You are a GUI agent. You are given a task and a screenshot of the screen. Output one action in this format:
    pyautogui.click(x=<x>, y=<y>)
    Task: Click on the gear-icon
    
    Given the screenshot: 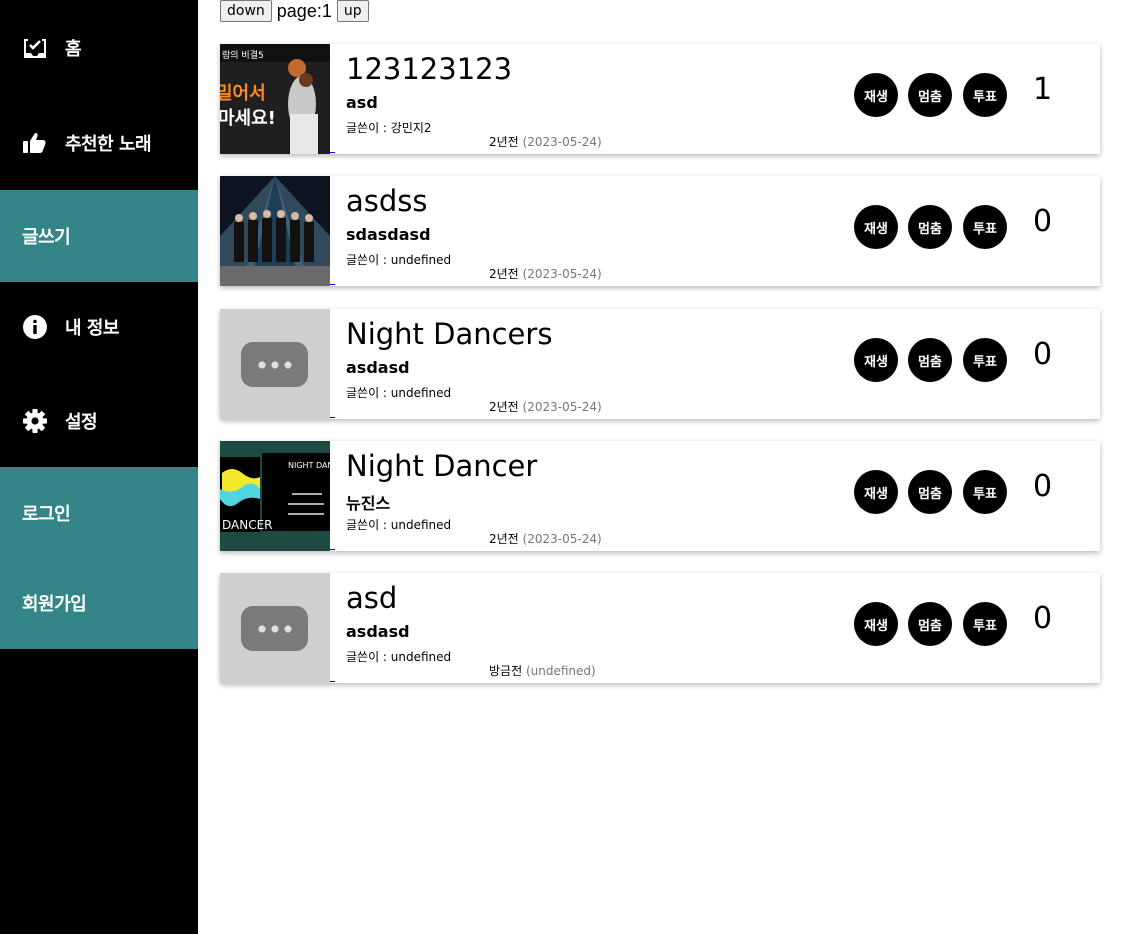 What is the action you would take?
    pyautogui.click(x=35, y=421)
    